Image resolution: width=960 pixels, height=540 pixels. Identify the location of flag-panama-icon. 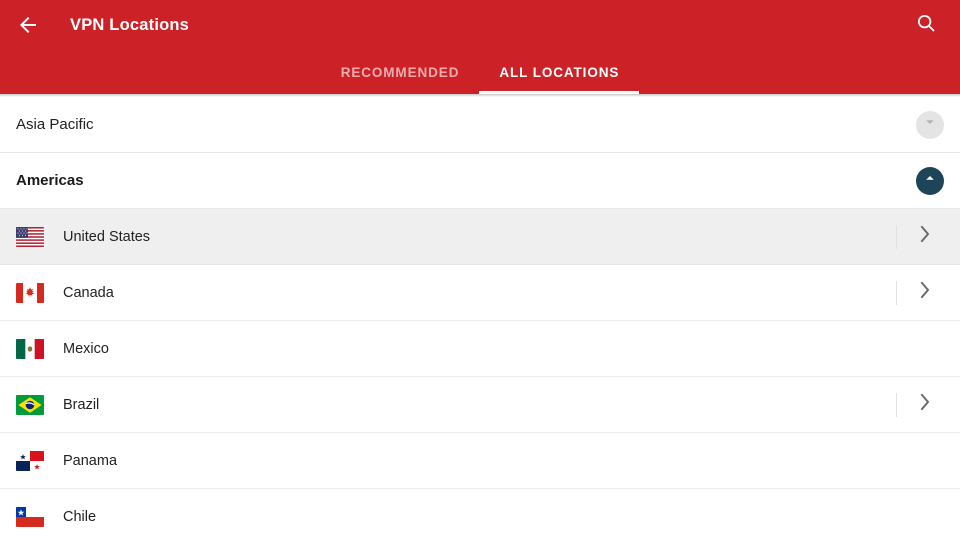
(30, 460).